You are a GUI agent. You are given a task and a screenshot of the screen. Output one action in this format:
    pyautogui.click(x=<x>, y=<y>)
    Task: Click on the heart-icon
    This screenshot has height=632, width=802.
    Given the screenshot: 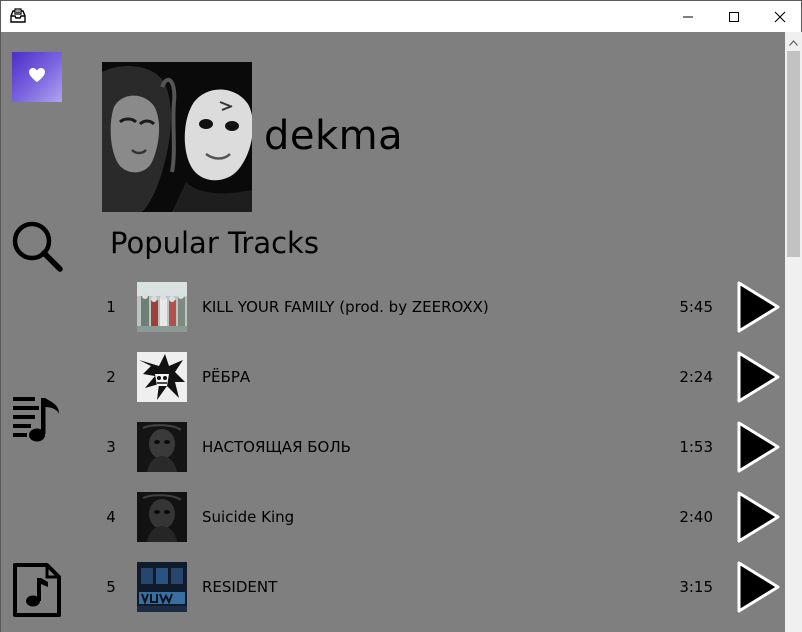 What is the action you would take?
    pyautogui.click(x=37, y=77)
    